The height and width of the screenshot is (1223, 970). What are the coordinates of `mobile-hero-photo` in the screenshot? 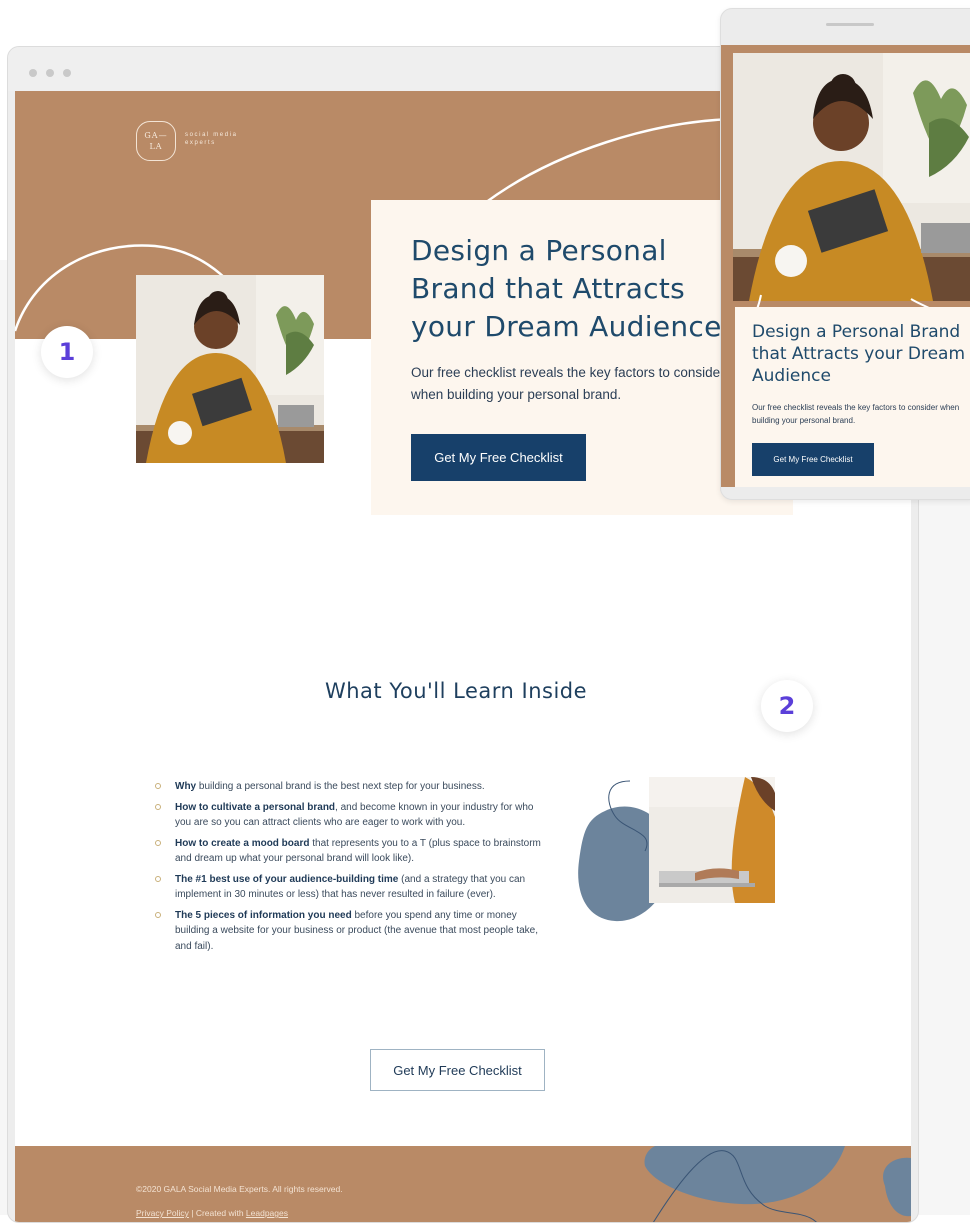 It's located at (851, 177).